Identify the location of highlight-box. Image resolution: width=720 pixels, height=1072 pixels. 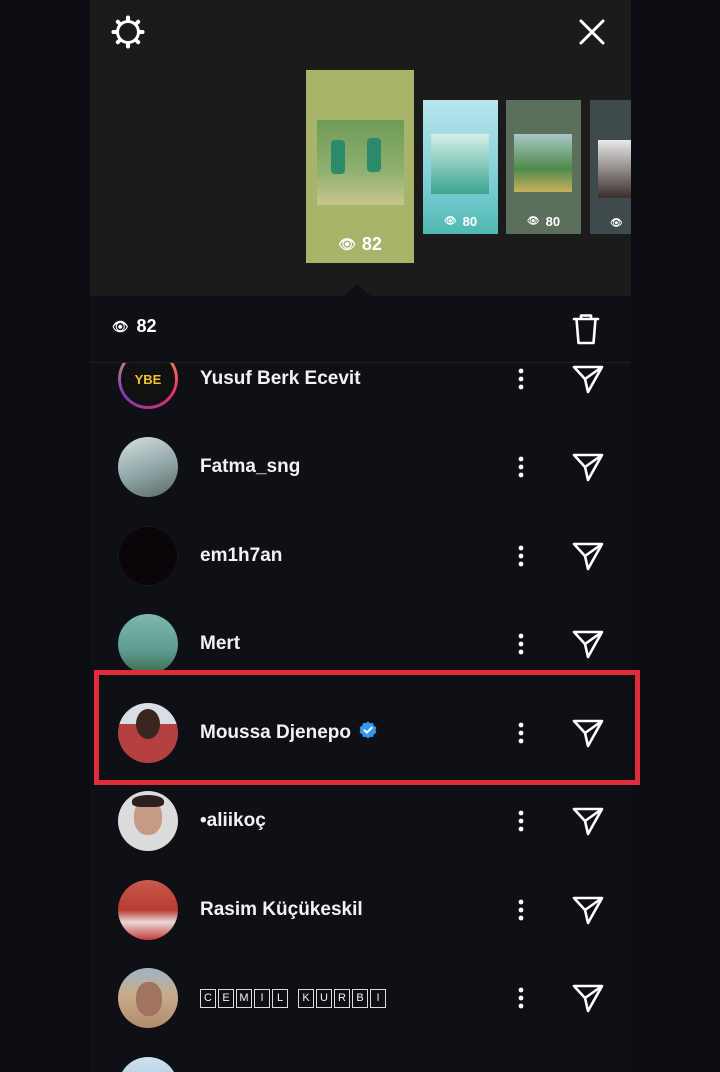
(367, 727).